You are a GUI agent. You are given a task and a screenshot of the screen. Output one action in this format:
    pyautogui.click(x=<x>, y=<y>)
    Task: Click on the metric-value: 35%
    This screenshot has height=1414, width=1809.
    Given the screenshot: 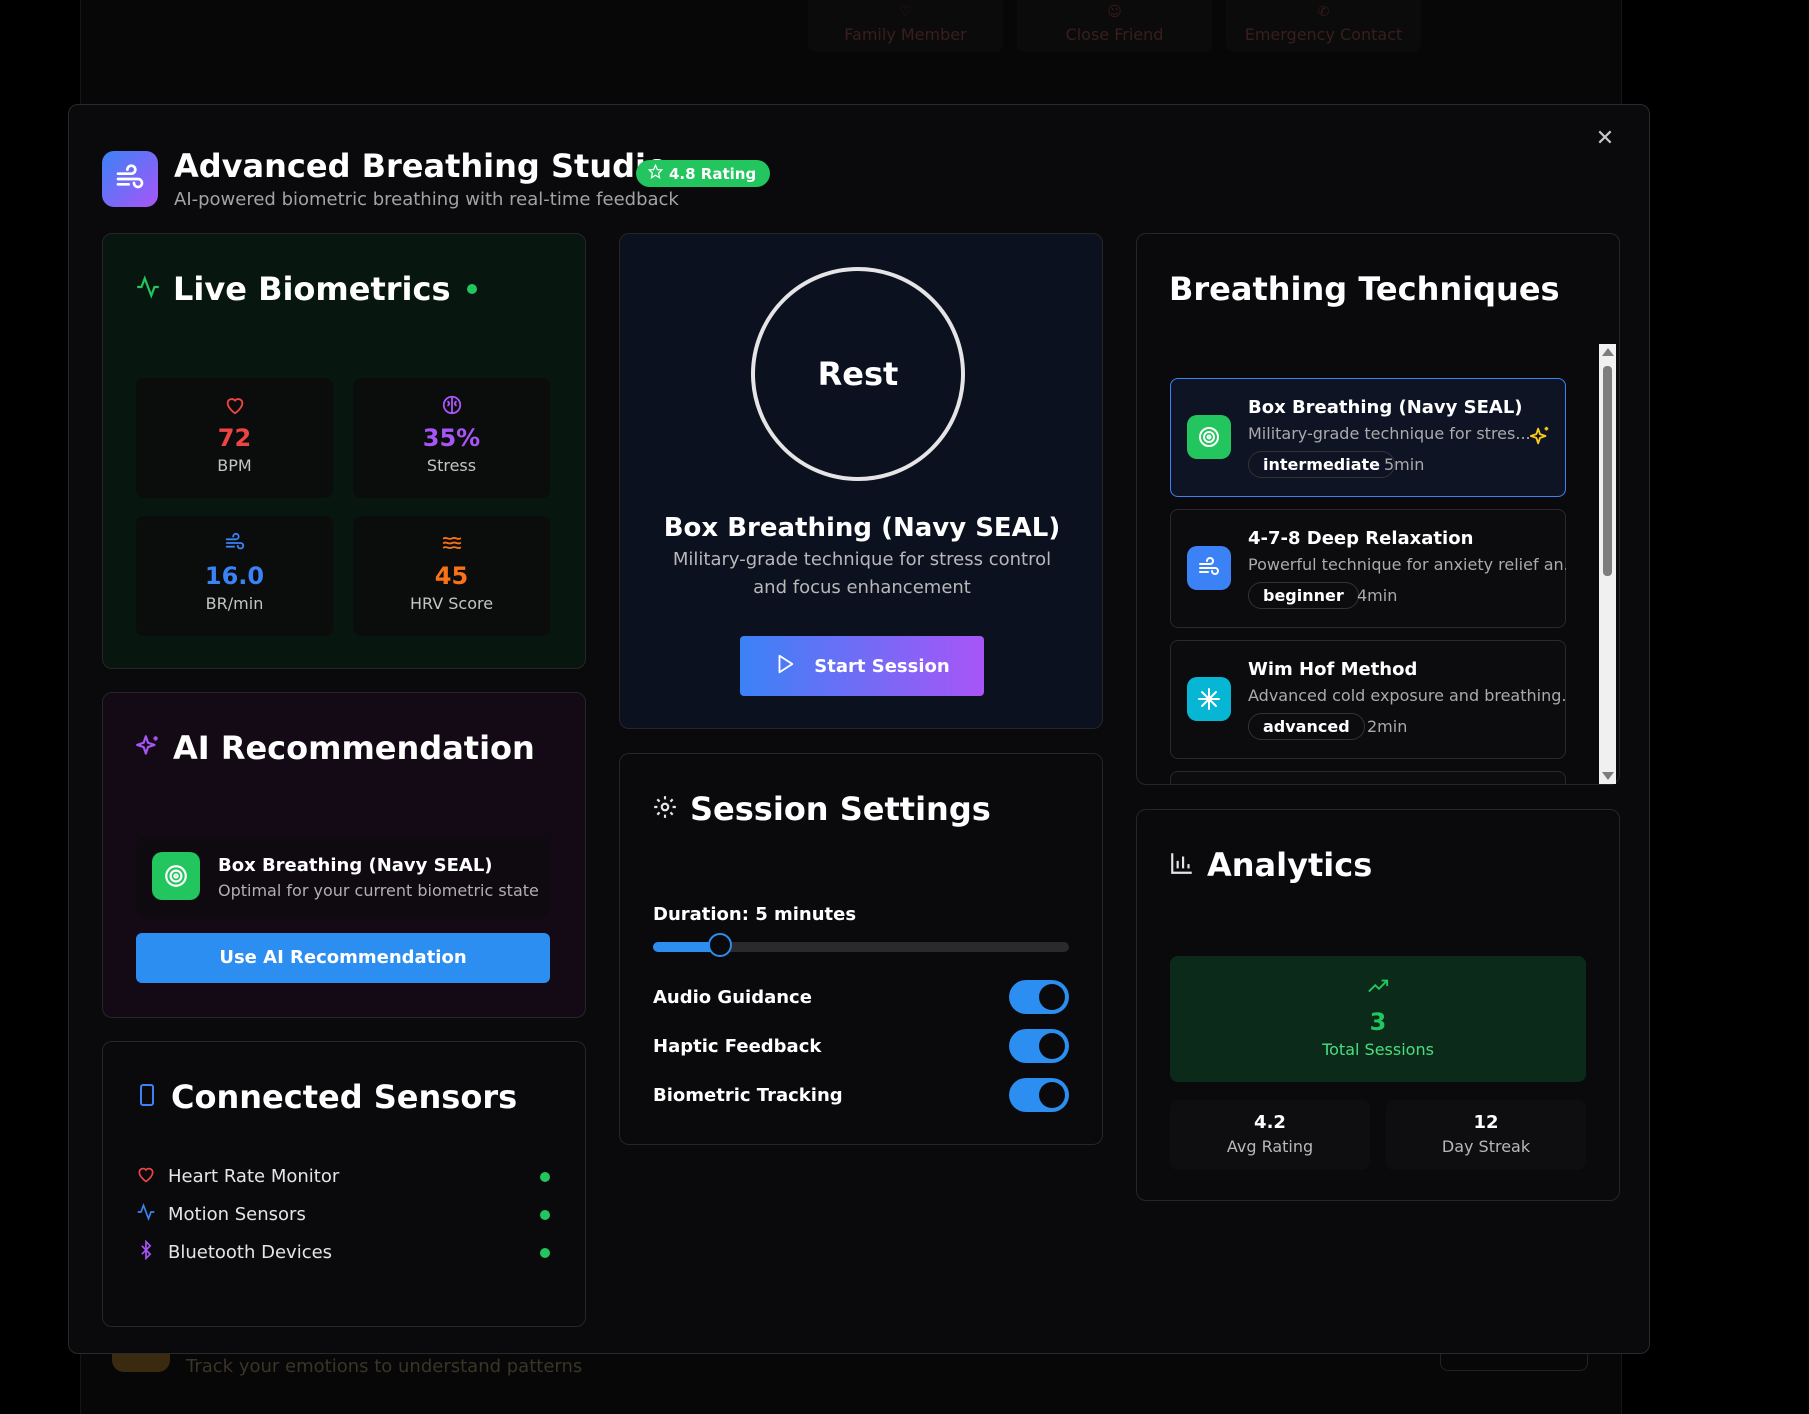 What is the action you would take?
    pyautogui.click(x=451, y=438)
    